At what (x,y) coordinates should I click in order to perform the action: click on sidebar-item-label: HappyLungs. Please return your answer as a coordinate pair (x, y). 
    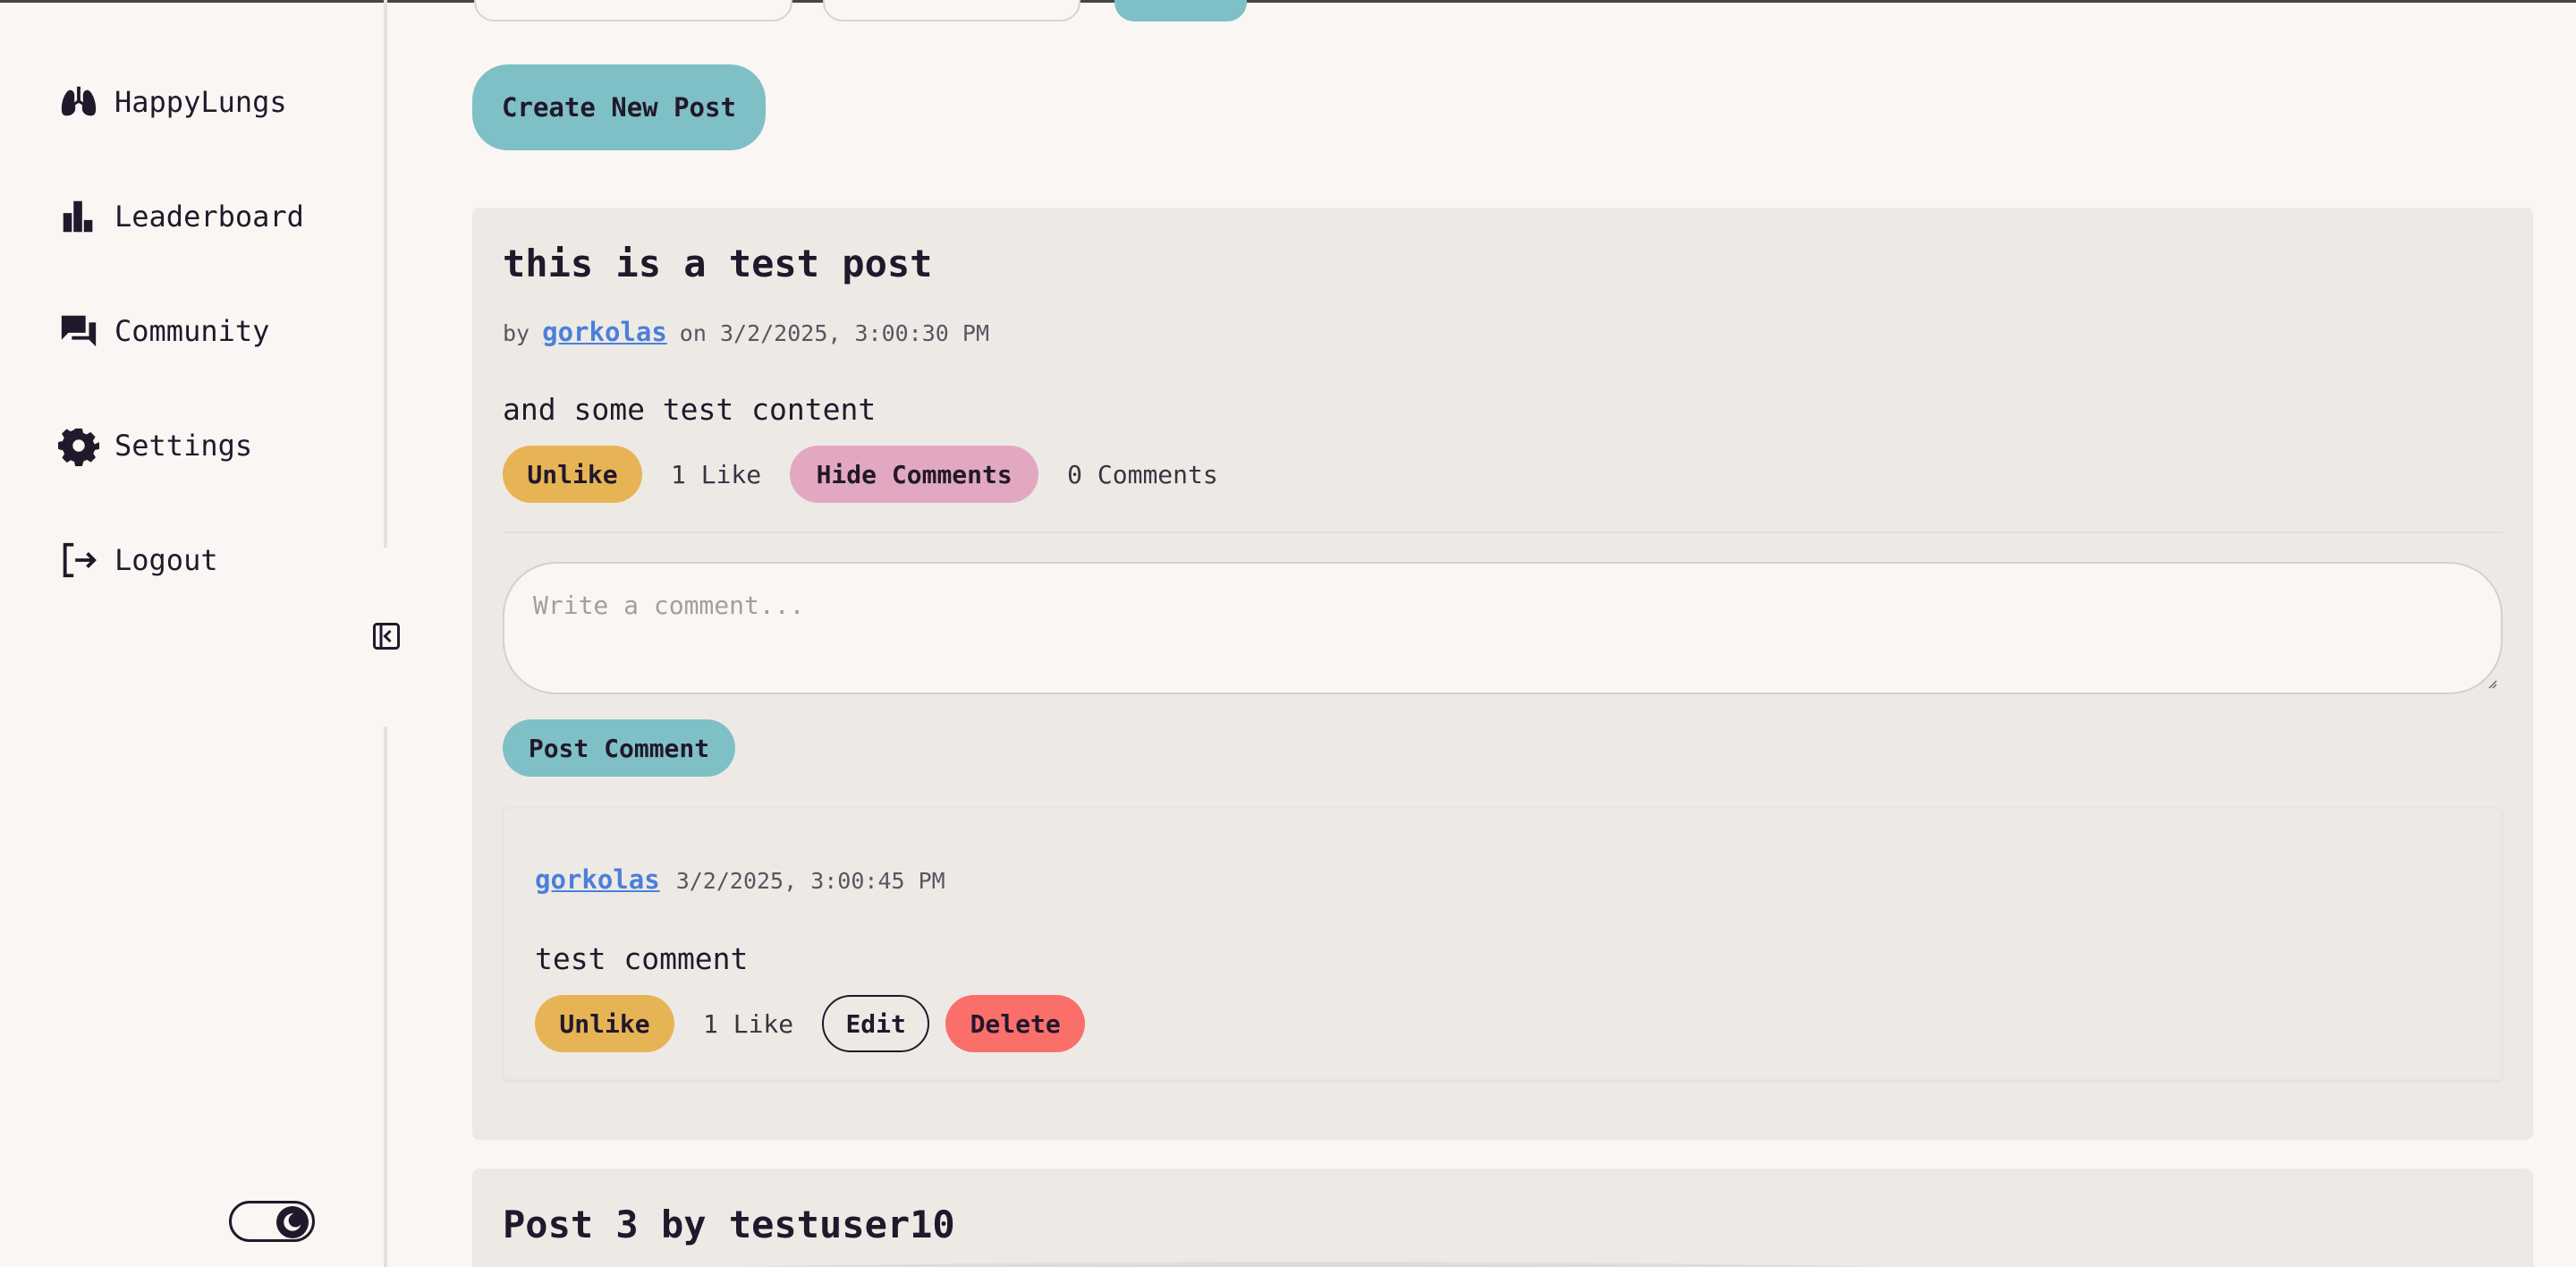
    Looking at the image, I should click on (200, 102).